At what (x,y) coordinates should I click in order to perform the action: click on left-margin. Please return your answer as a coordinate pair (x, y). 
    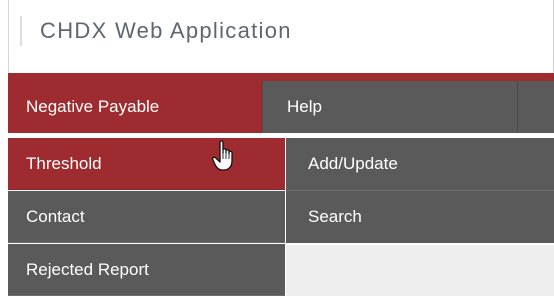
    Looking at the image, I should click on (4, 214).